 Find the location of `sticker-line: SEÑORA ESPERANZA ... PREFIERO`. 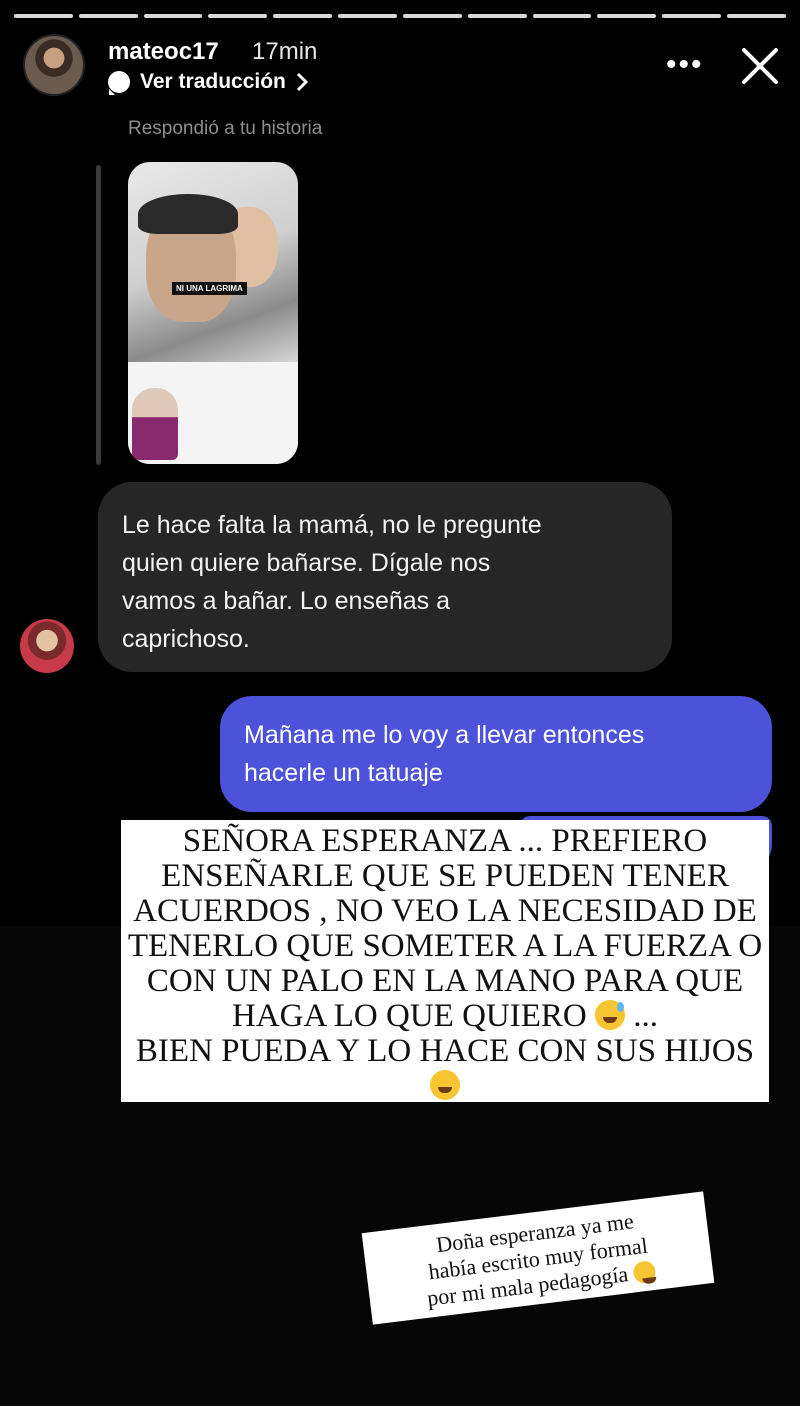

sticker-line: SEÑORA ESPERANZA ... PREFIERO is located at coordinates (445, 841).